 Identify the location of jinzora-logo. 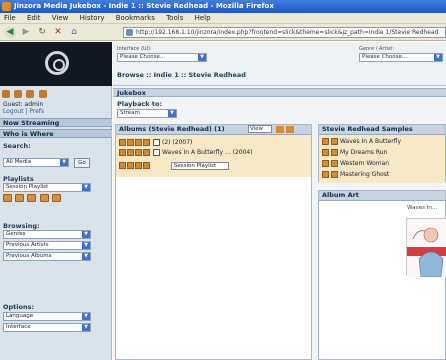
(57, 63).